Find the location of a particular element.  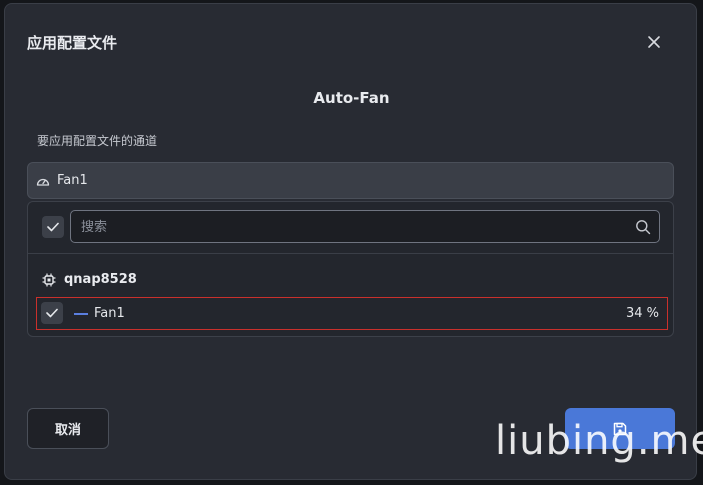

dropdown-divider is located at coordinates (350, 253).